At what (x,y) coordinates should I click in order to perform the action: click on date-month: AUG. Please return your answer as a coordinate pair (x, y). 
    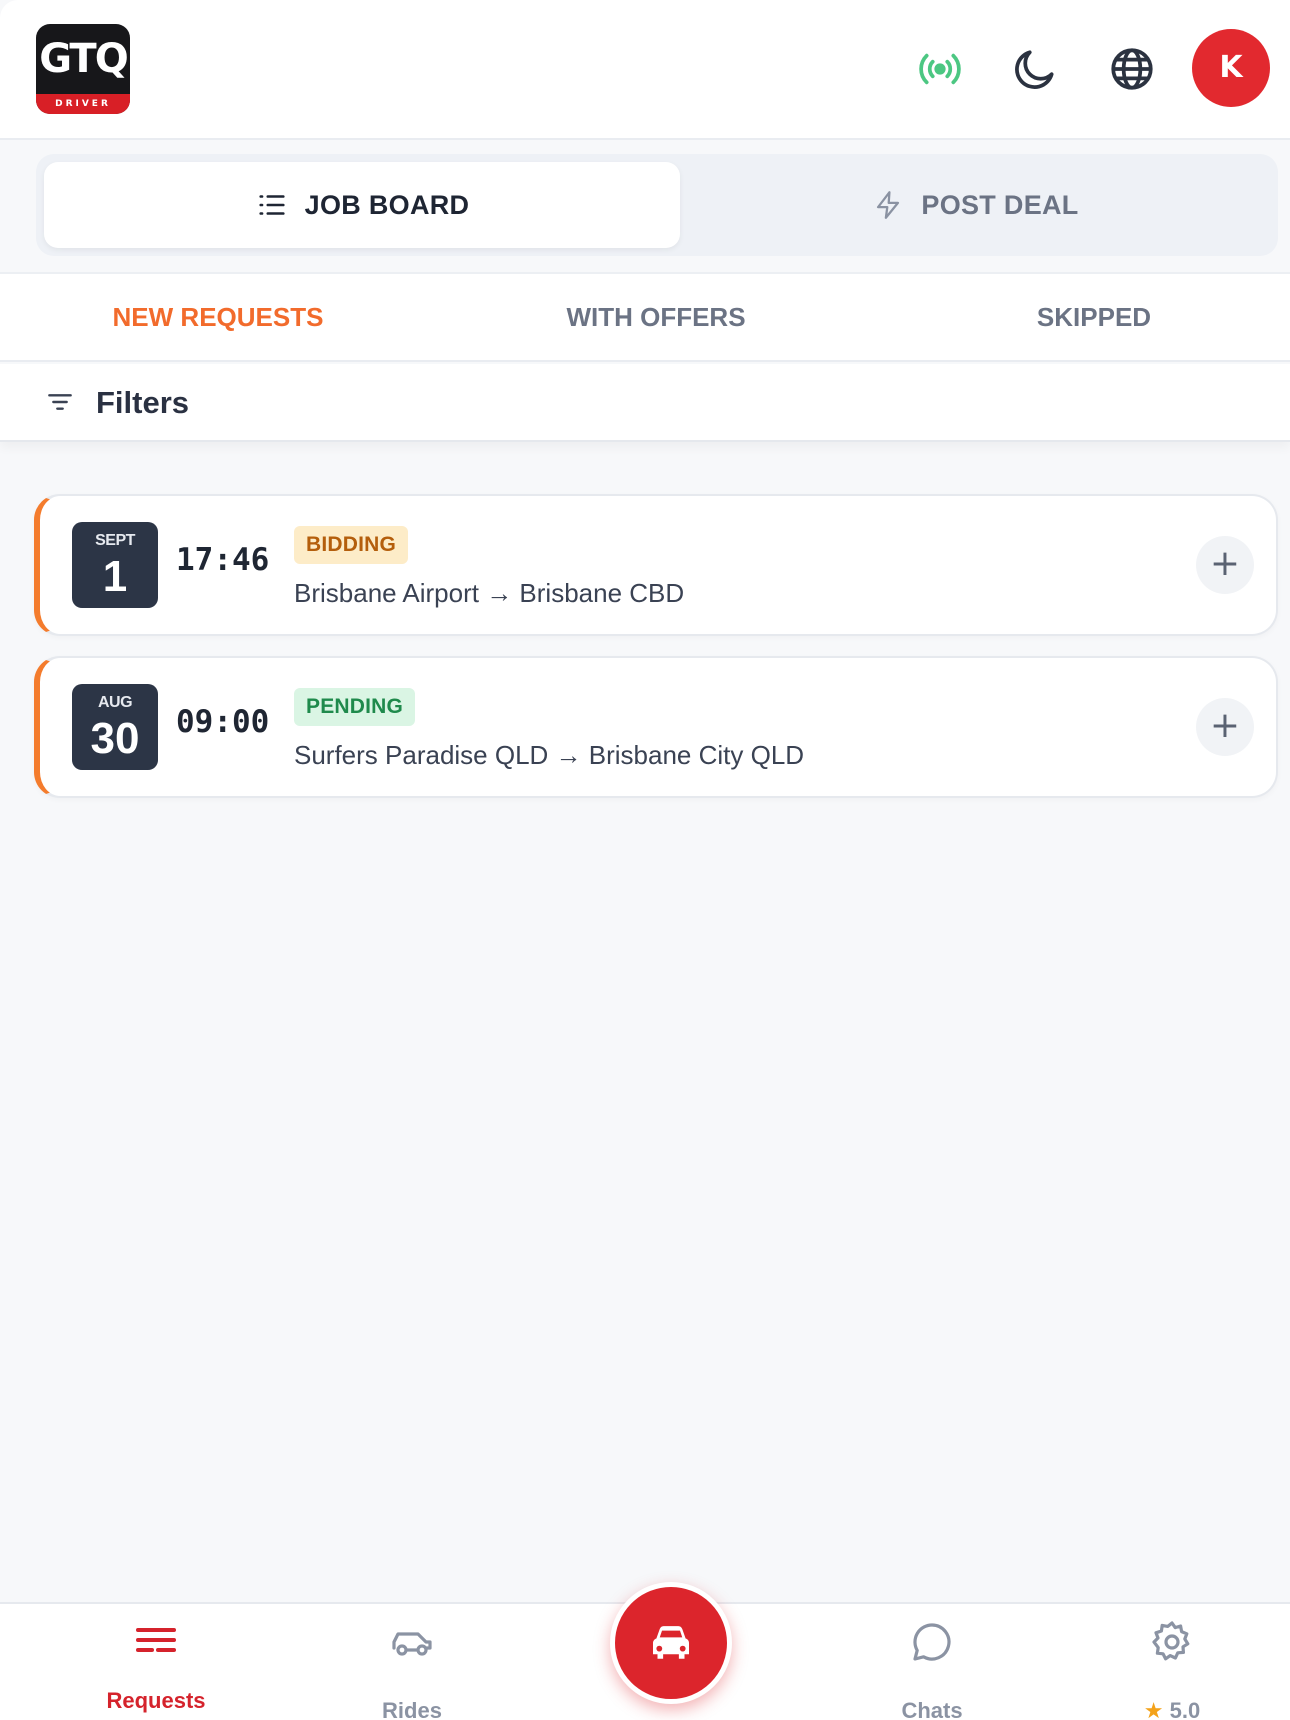
    Looking at the image, I should click on (115, 702).